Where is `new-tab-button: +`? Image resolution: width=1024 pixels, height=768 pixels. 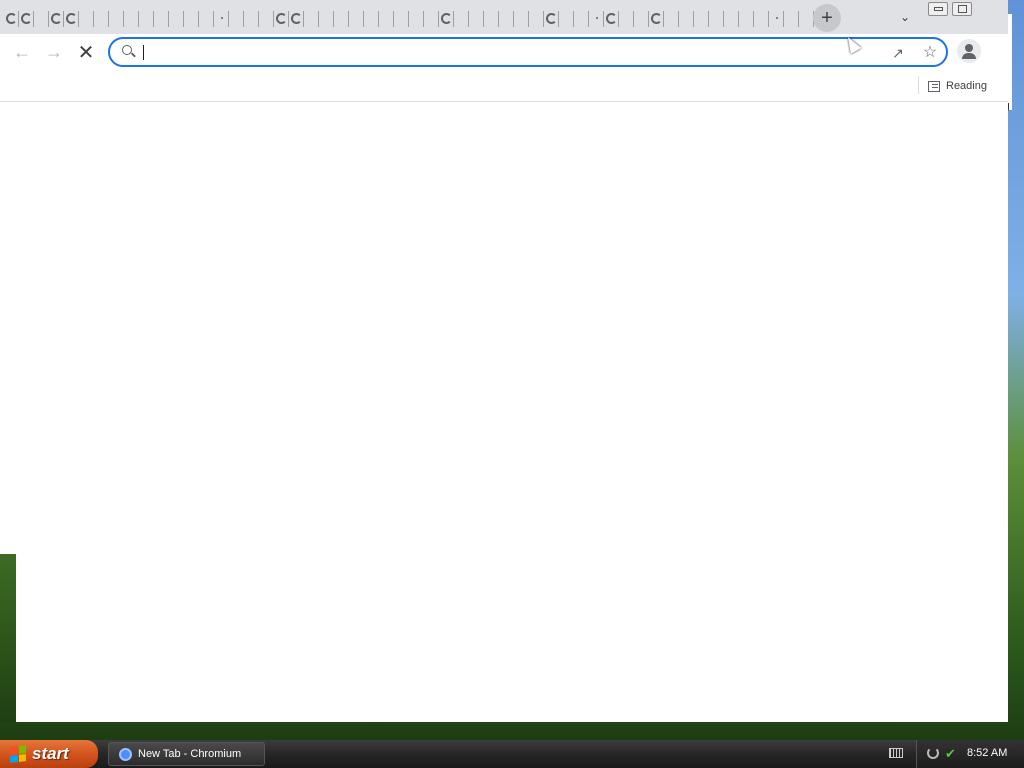
new-tab-button: + is located at coordinates (827, 18).